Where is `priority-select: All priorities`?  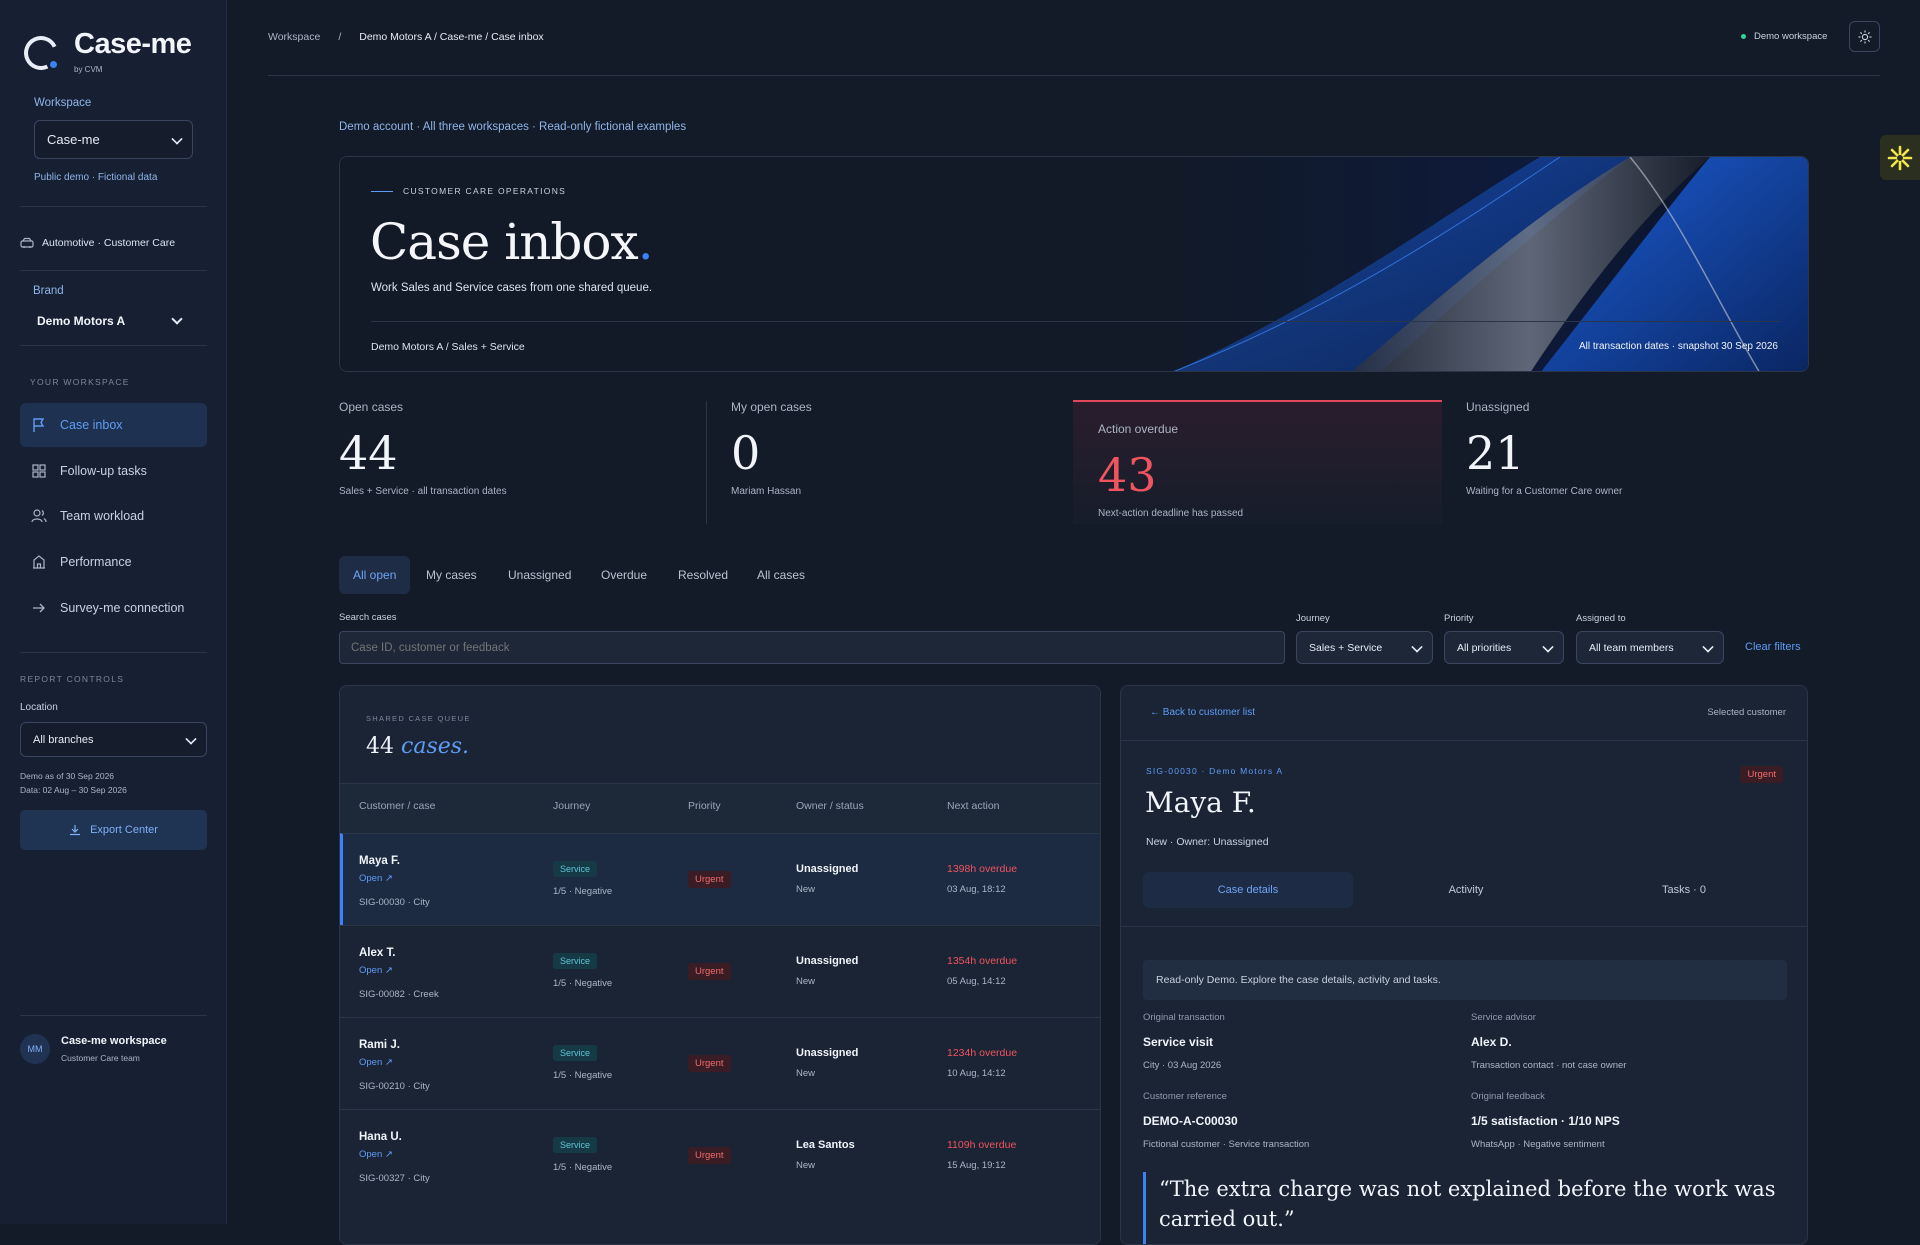
priority-select: All priorities is located at coordinates (1504, 647).